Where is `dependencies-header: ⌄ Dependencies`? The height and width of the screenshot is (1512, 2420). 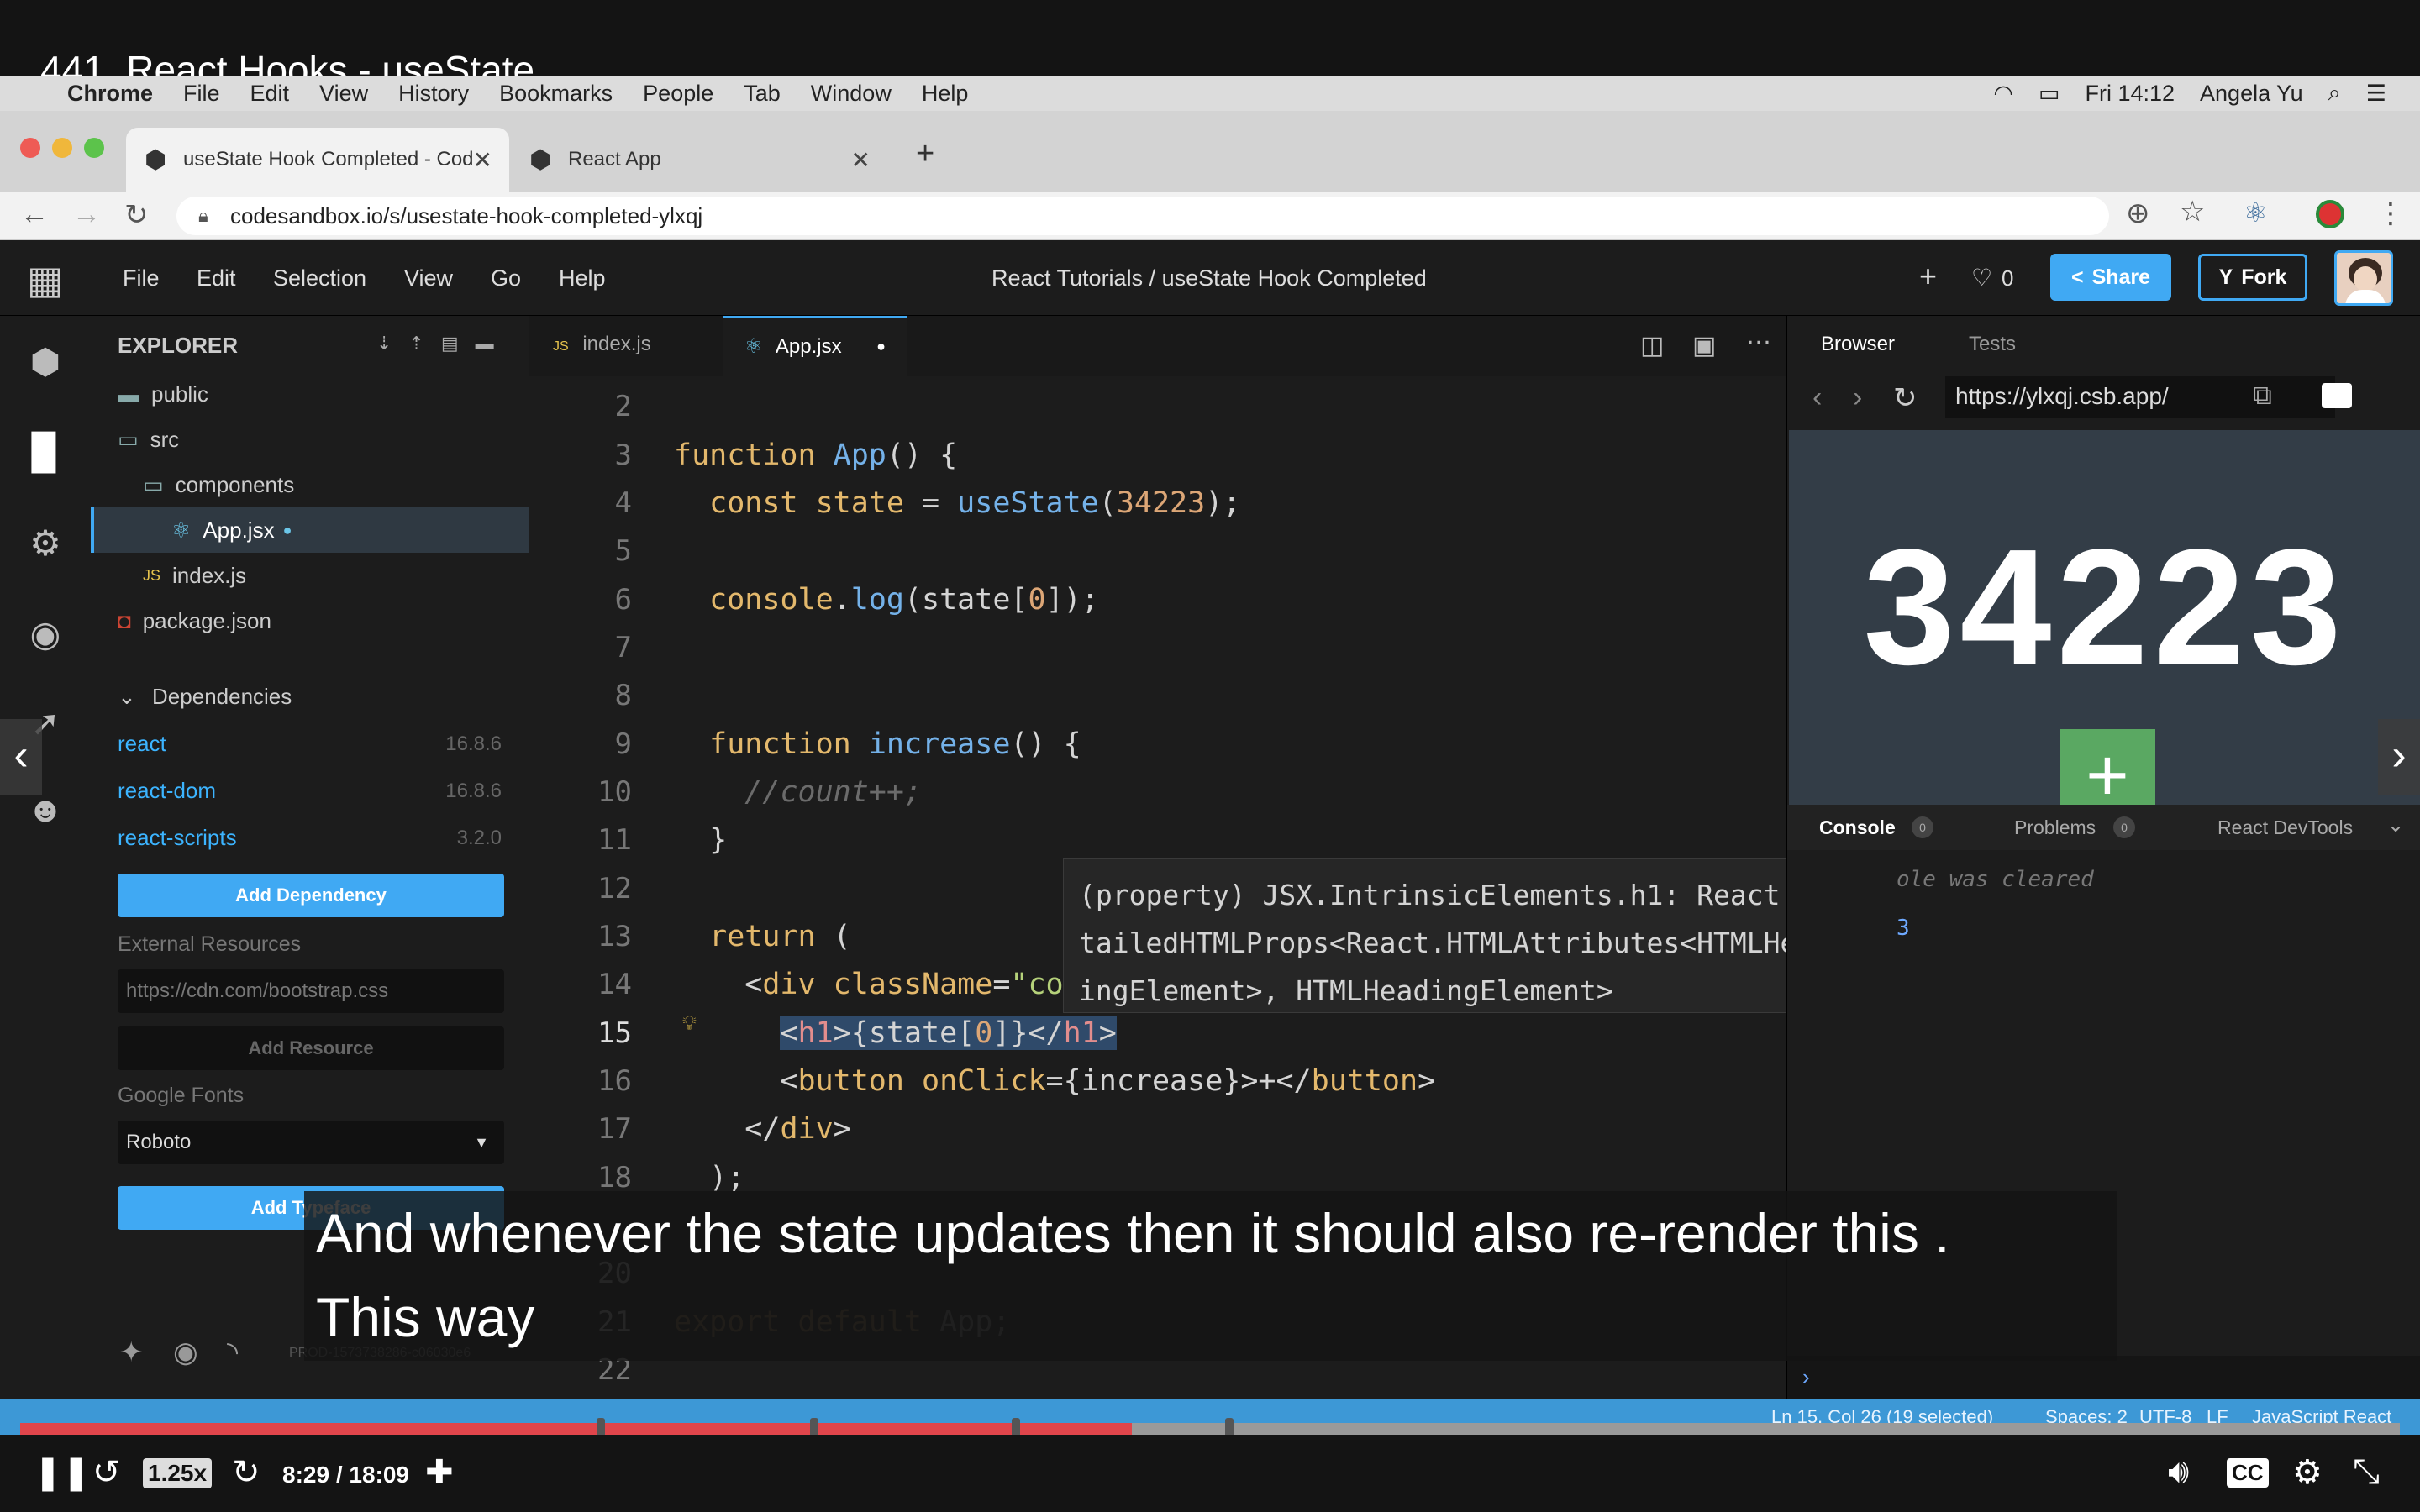
dependencies-header: ⌄ Dependencies is located at coordinates (205, 697).